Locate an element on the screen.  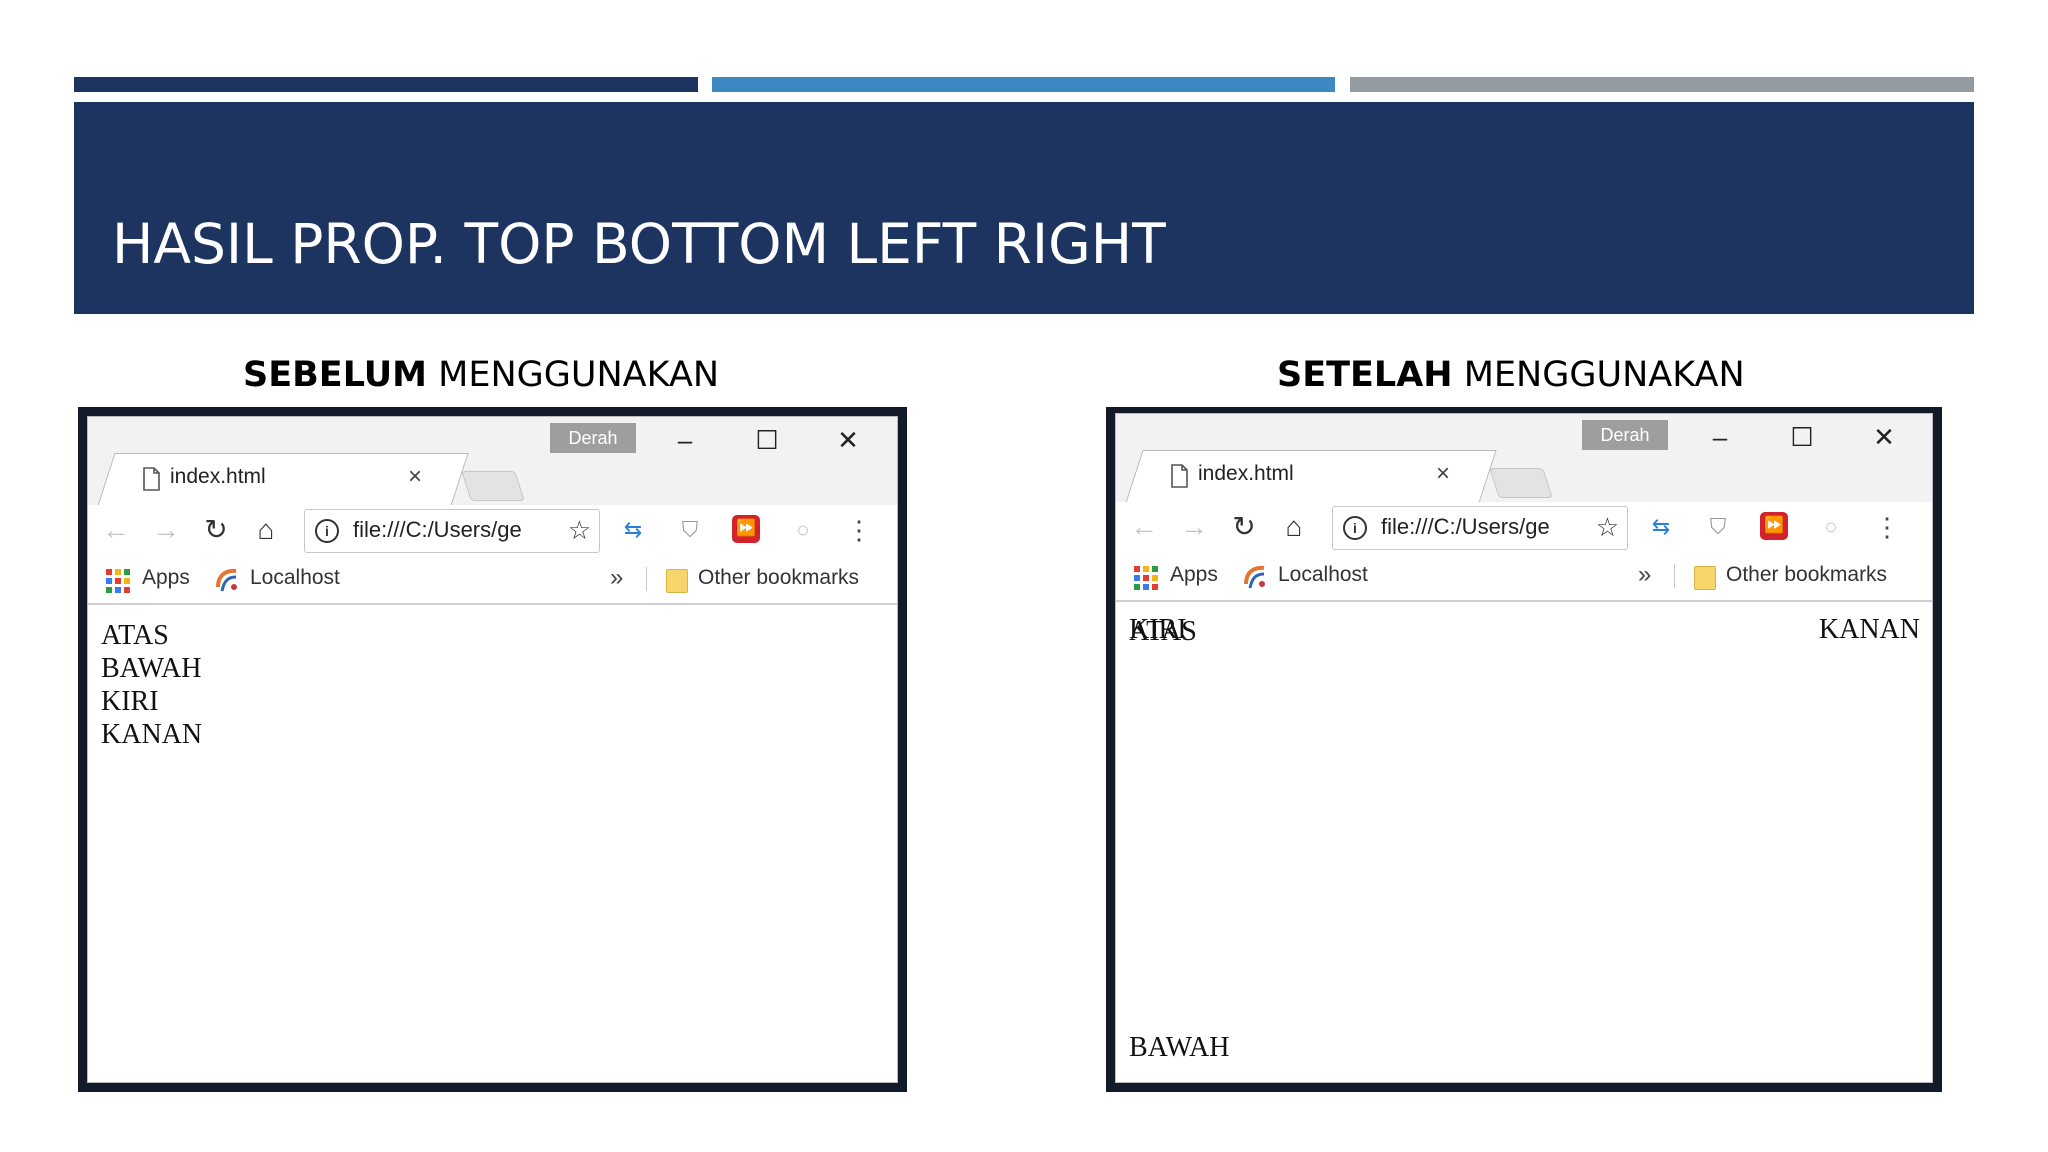
caption-after-bold: SETELAH is located at coordinates (1365, 375).